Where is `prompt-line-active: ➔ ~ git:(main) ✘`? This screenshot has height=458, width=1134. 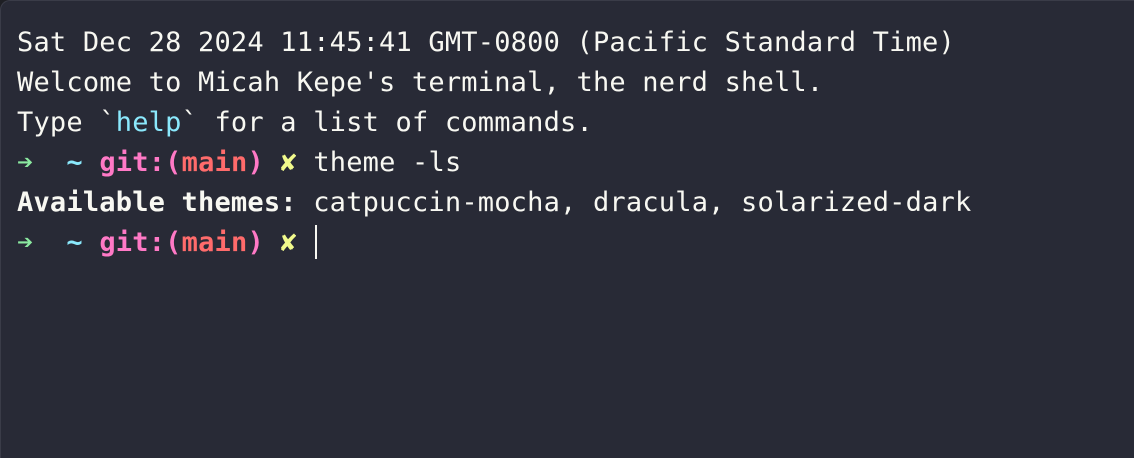 prompt-line-active: ➔ ~ git:(main) ✘ is located at coordinates (567, 243).